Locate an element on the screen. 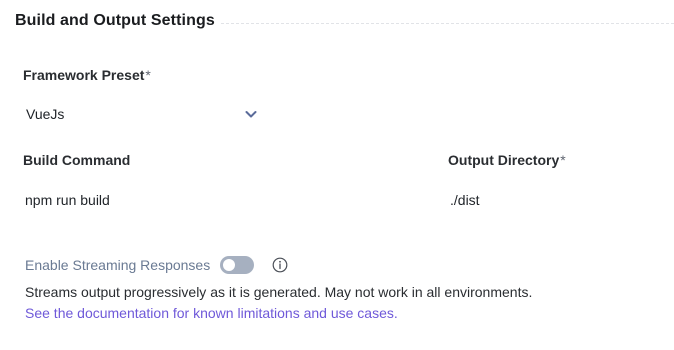  build-command-input is located at coordinates (215, 200).